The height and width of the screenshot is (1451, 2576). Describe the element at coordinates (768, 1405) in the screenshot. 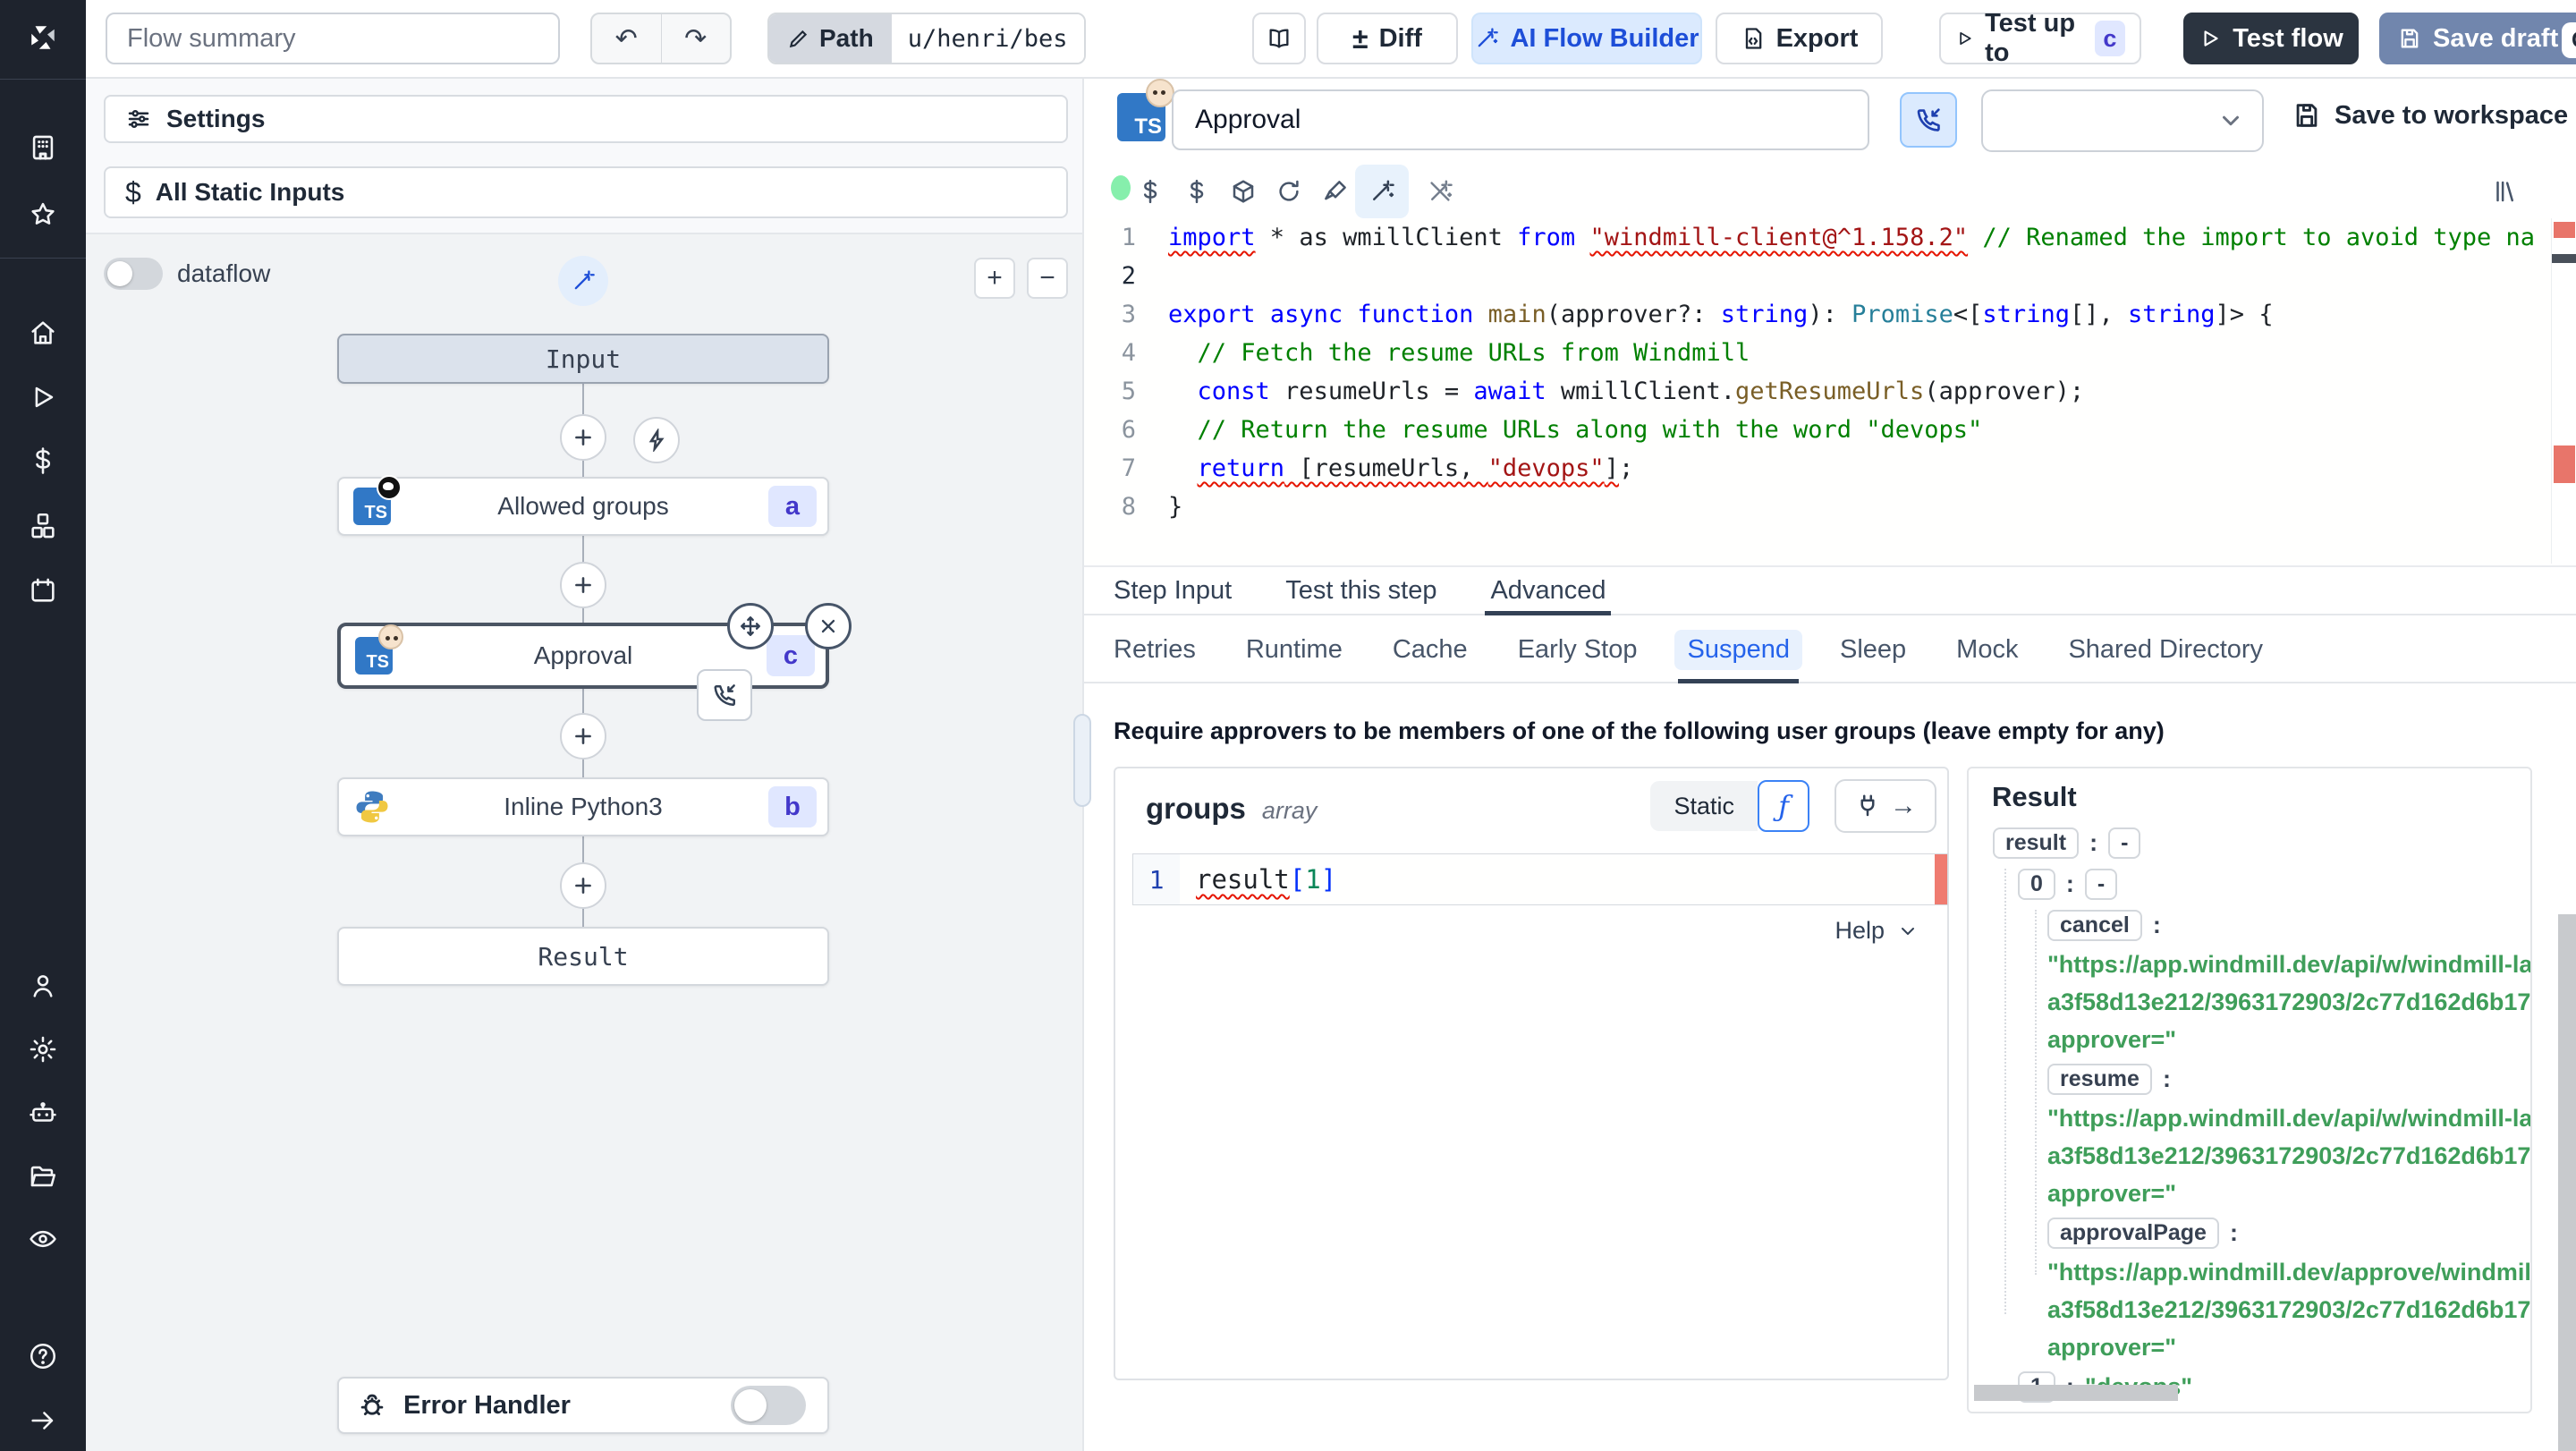

I see `error-handler-toggle` at that location.